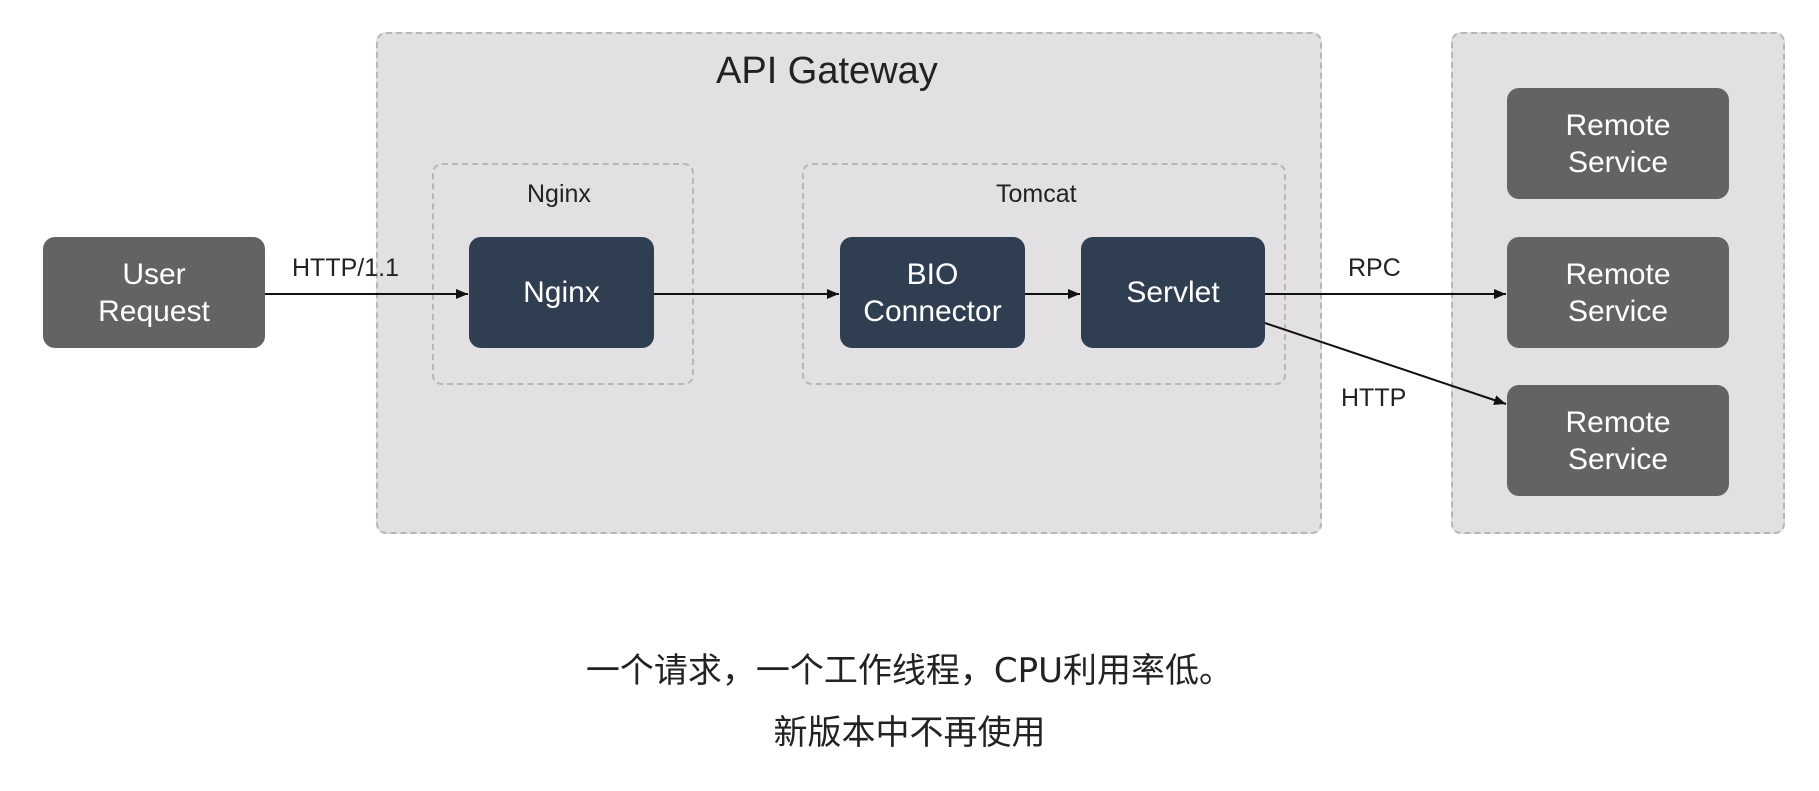 This screenshot has width=1819, height=791. What do you see at coordinates (1374, 398) in the screenshot?
I see `edge-label-http: HTTP` at bounding box center [1374, 398].